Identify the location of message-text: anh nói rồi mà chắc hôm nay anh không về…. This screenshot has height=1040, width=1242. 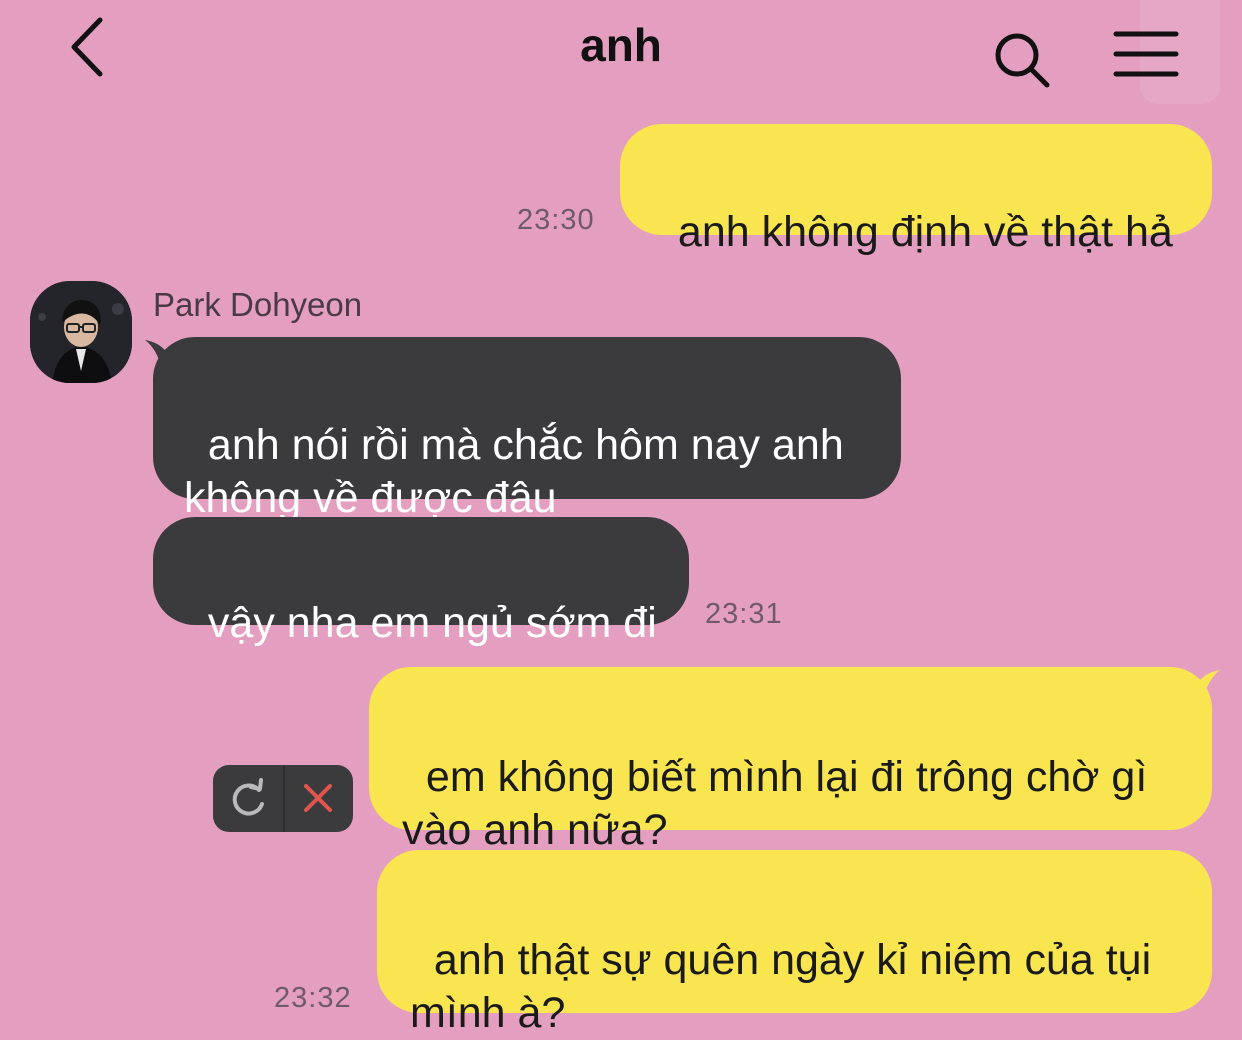
(514, 471).